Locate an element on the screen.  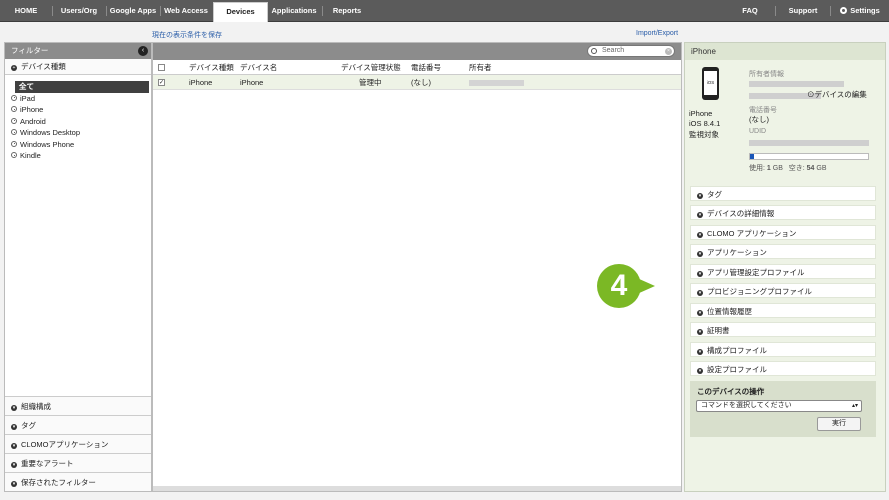
device-type-section: + デバイス種類 is located at coordinates (78, 67).